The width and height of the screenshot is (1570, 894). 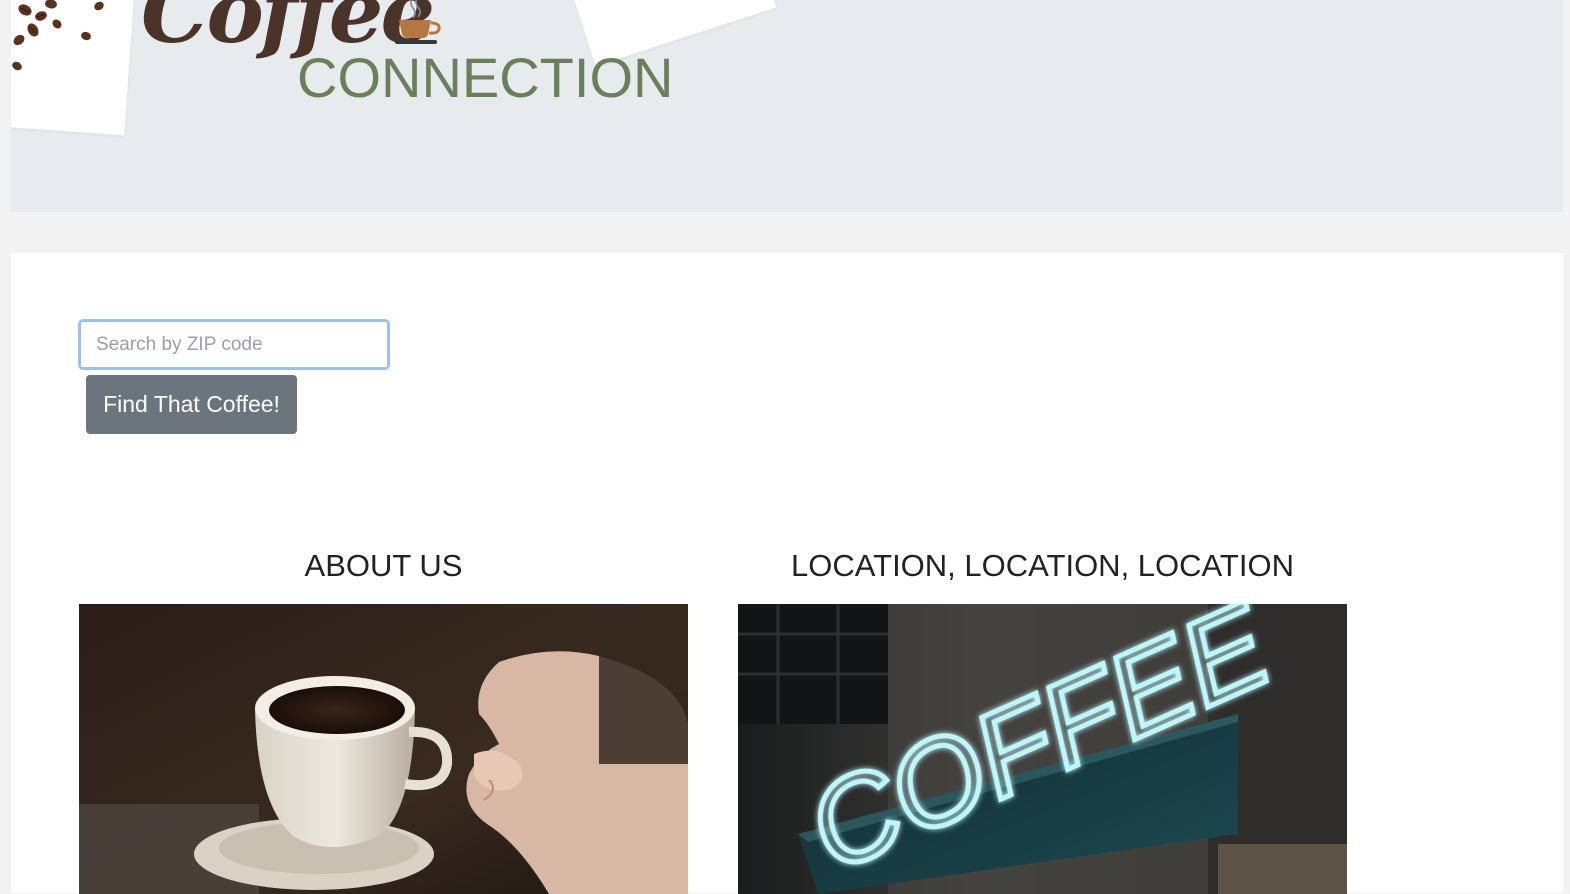 I want to click on location-title: LOCATION, LOCATION, LOCATION, so click(x=1042, y=565).